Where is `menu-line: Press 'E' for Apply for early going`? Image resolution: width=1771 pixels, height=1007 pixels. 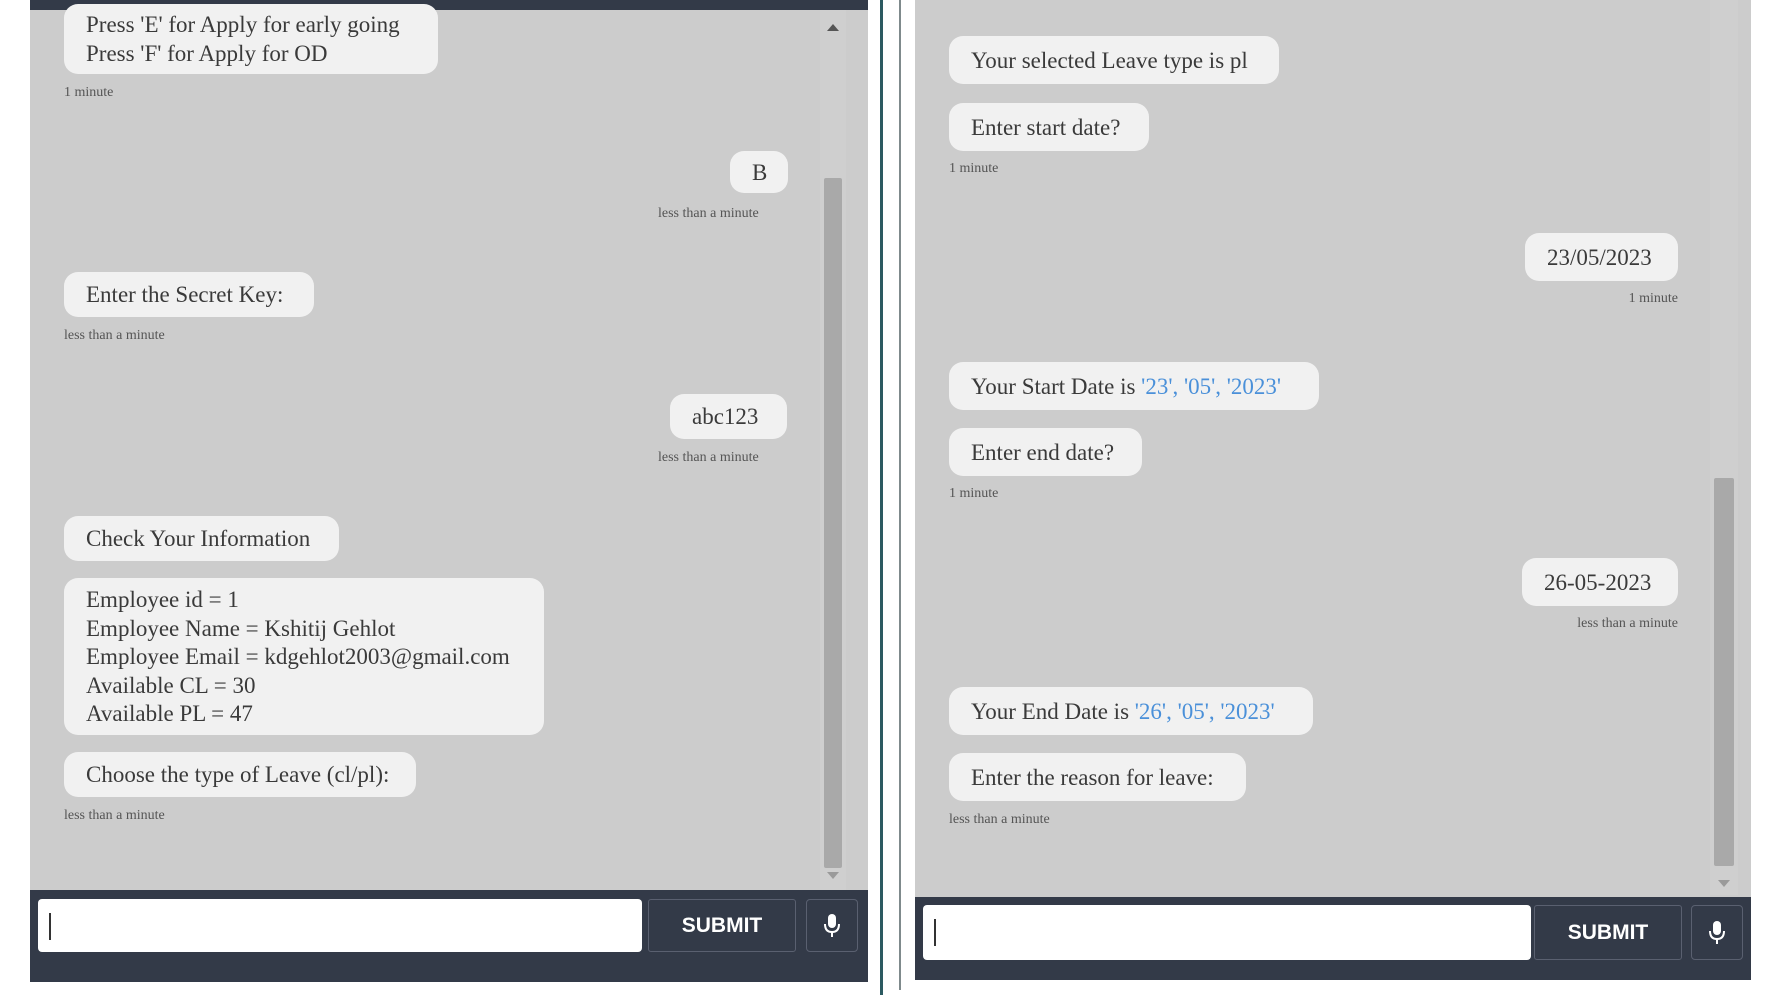
menu-line: Press 'E' for Apply for early going is located at coordinates (243, 24).